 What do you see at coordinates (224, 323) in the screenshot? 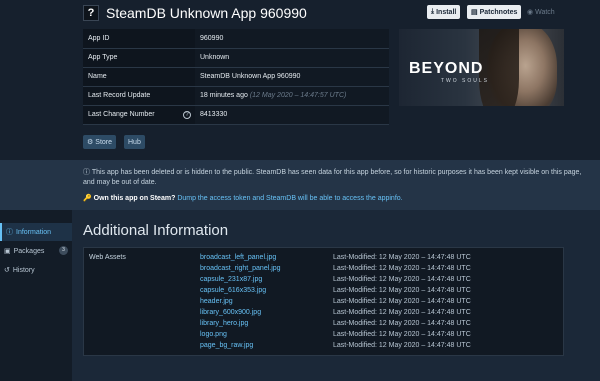
I see `asset-link: library_hero.jpg` at bounding box center [224, 323].